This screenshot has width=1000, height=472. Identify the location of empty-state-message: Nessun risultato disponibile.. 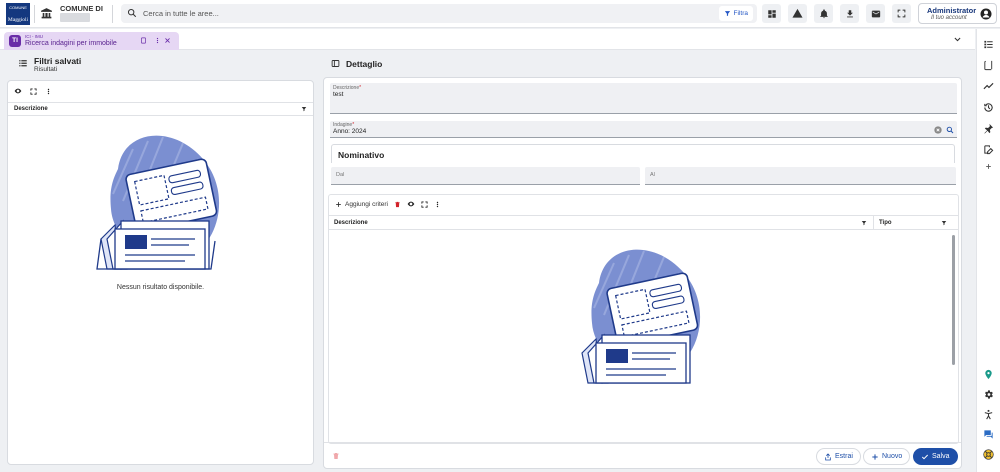
(160, 287).